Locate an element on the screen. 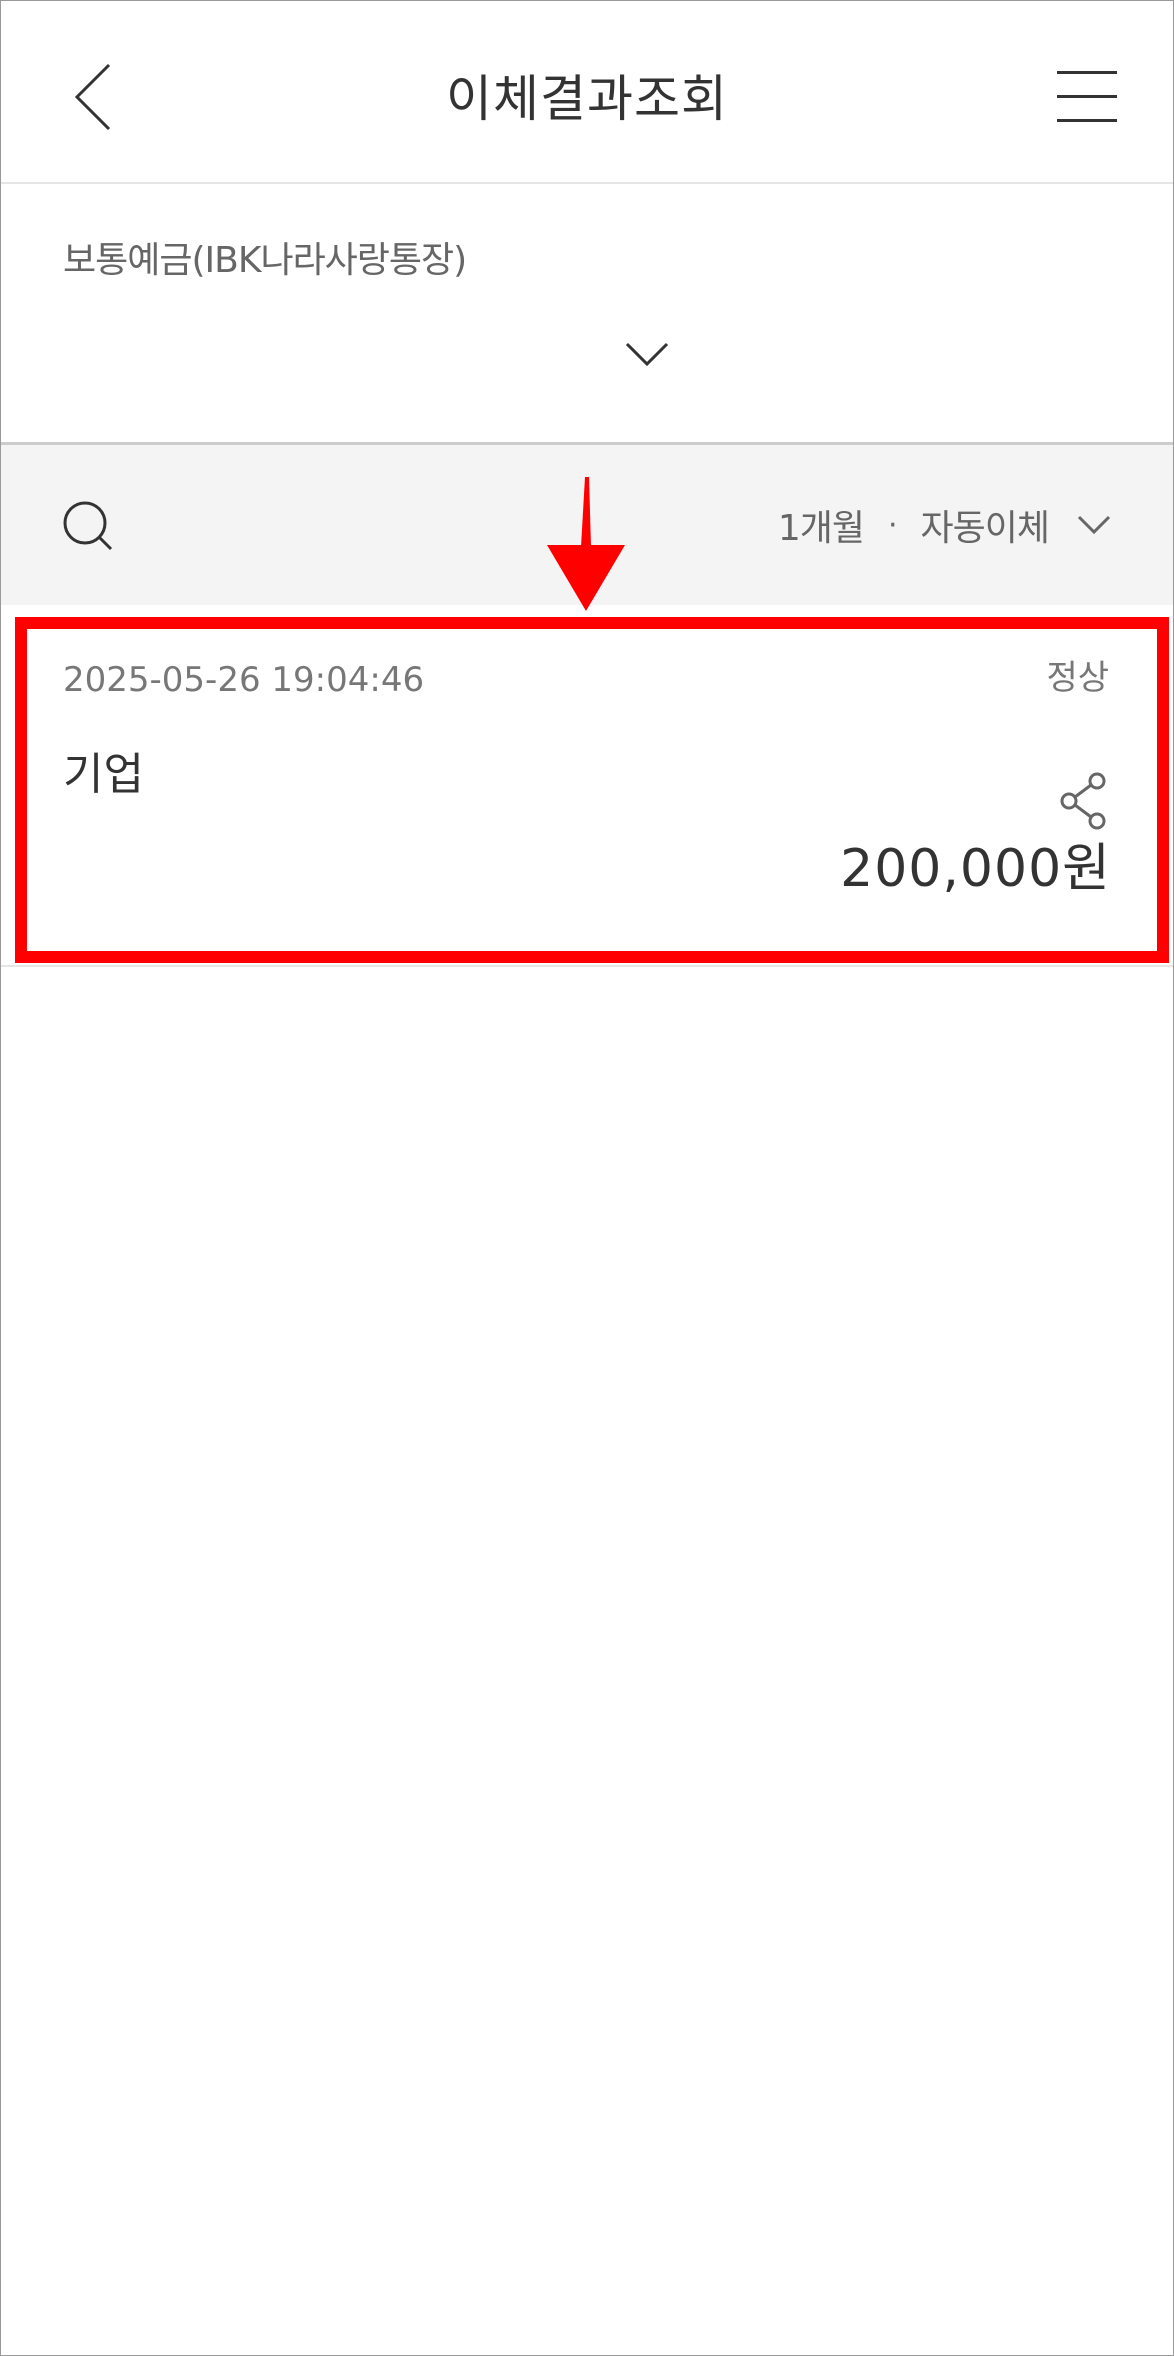 Image resolution: width=1174 pixels, height=2356 pixels. filter-type: 자동이체 is located at coordinates (985, 528).